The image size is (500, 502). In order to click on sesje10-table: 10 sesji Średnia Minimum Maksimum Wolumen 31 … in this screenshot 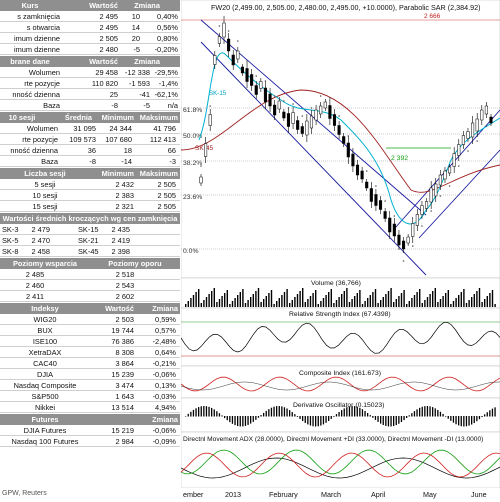, I will do `click(90, 139)`.